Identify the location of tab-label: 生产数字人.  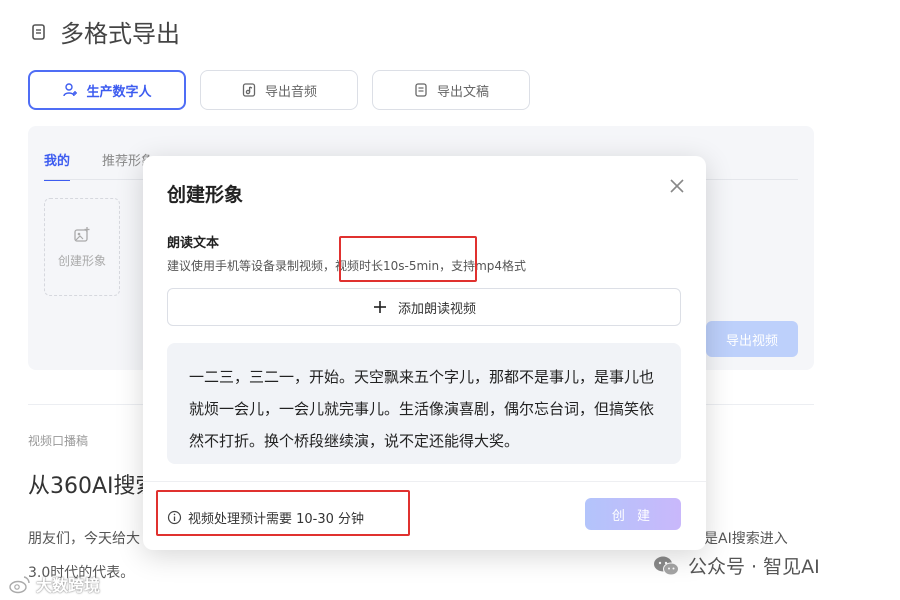
(119, 92).